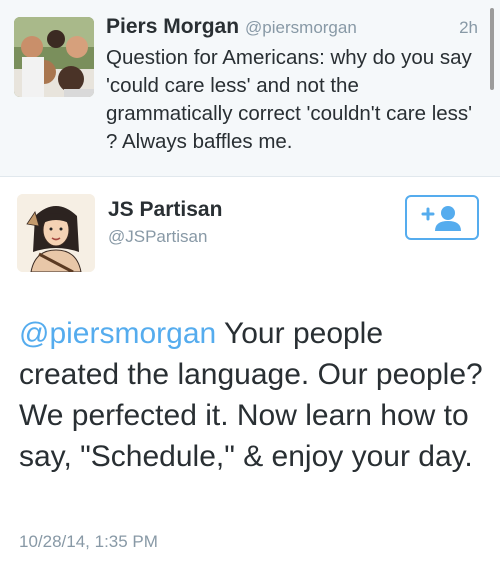 The image size is (500, 572). What do you see at coordinates (301, 27) in the screenshot?
I see `author-handle: @piersmorgan` at bounding box center [301, 27].